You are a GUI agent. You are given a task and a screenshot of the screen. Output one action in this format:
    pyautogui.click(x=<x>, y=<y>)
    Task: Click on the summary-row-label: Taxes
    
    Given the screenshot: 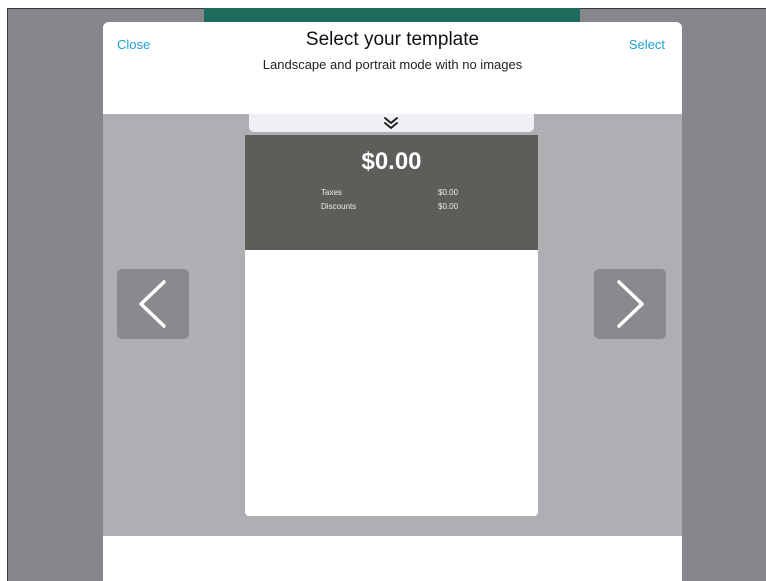 What is the action you would take?
    pyautogui.click(x=331, y=192)
    